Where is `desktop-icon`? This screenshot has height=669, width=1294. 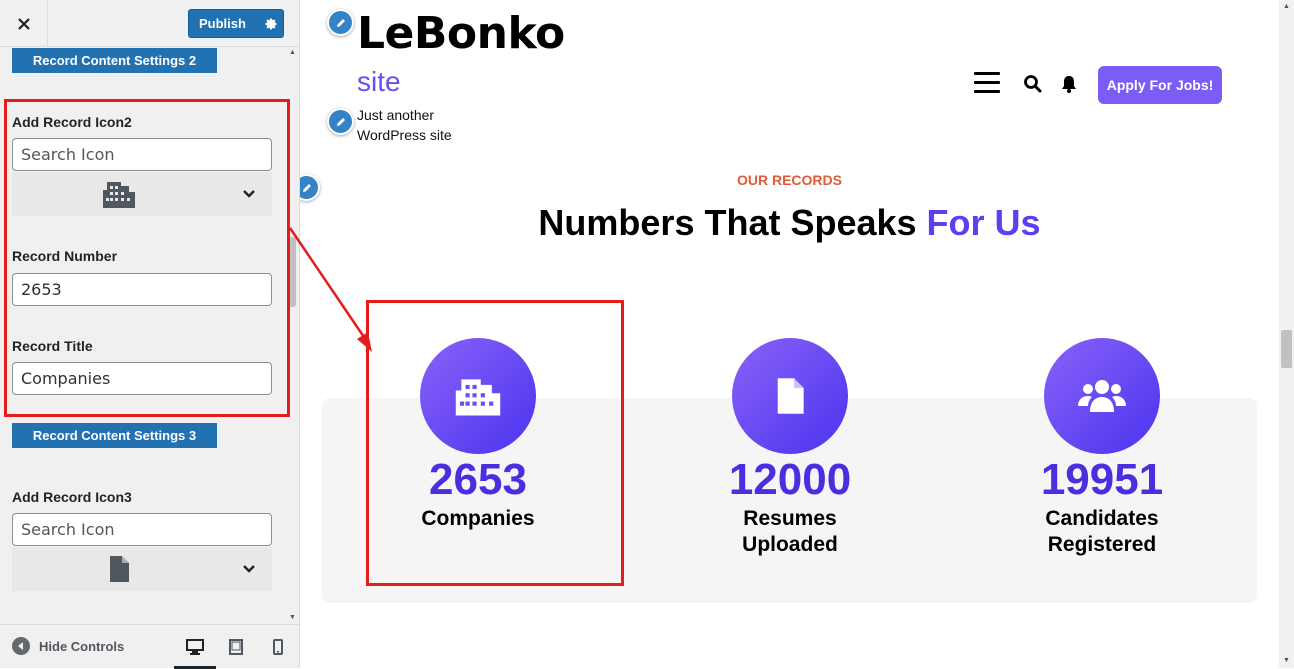
desktop-icon is located at coordinates (195, 647).